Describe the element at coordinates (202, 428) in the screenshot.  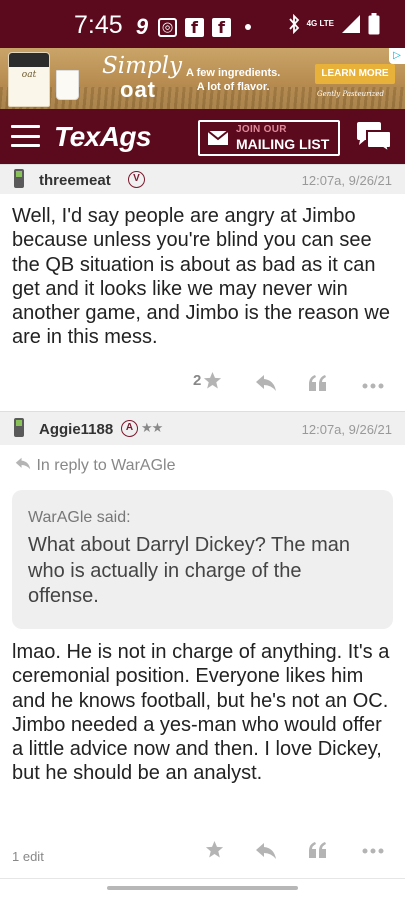
I see `post-header: Aggie1188 A ★★ 12:07a, 9/26/21` at that location.